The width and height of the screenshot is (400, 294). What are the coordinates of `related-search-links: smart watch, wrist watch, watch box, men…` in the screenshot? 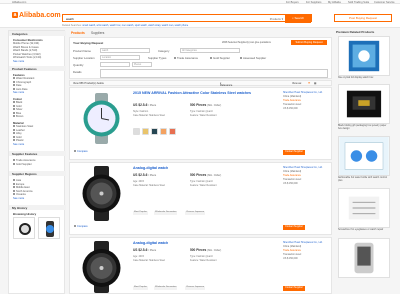 It's located at (135, 25).